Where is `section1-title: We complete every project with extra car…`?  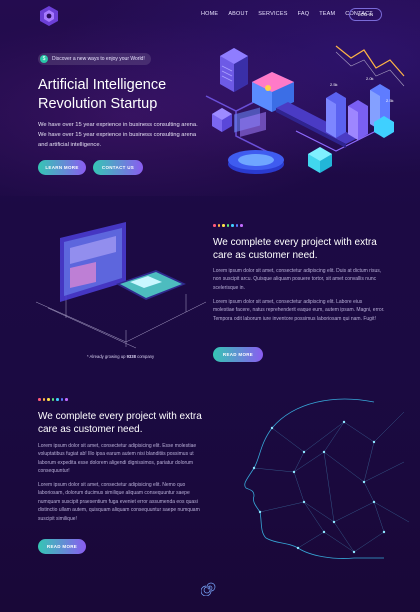 section1-title: We complete every project with extra car… is located at coordinates (295, 249).